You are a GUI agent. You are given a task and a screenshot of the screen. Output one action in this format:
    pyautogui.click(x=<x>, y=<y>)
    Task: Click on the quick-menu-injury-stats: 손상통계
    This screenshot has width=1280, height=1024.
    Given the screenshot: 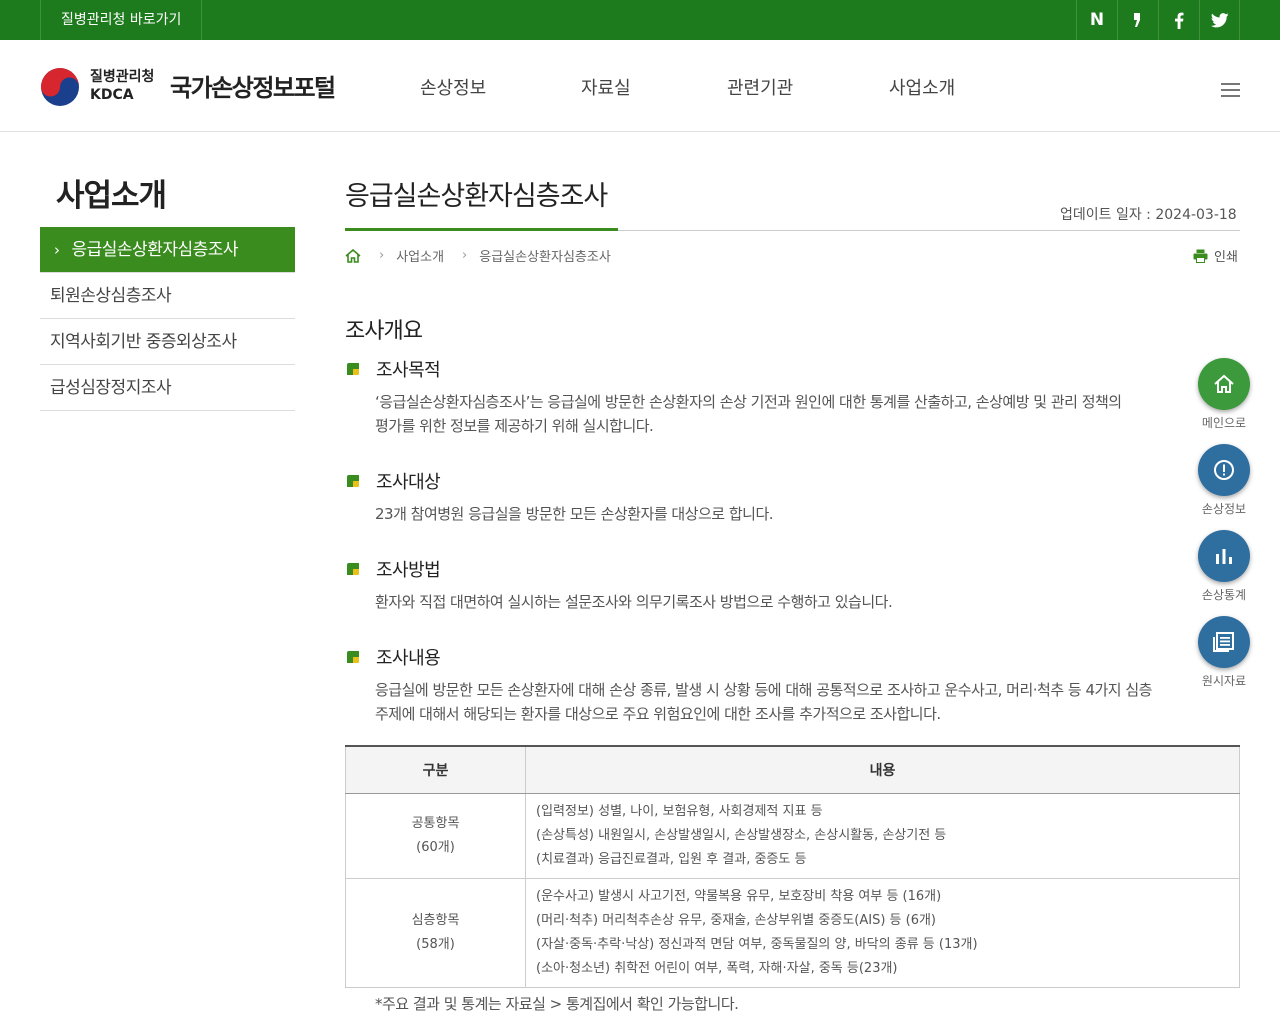 What is the action you would take?
    pyautogui.click(x=1224, y=566)
    